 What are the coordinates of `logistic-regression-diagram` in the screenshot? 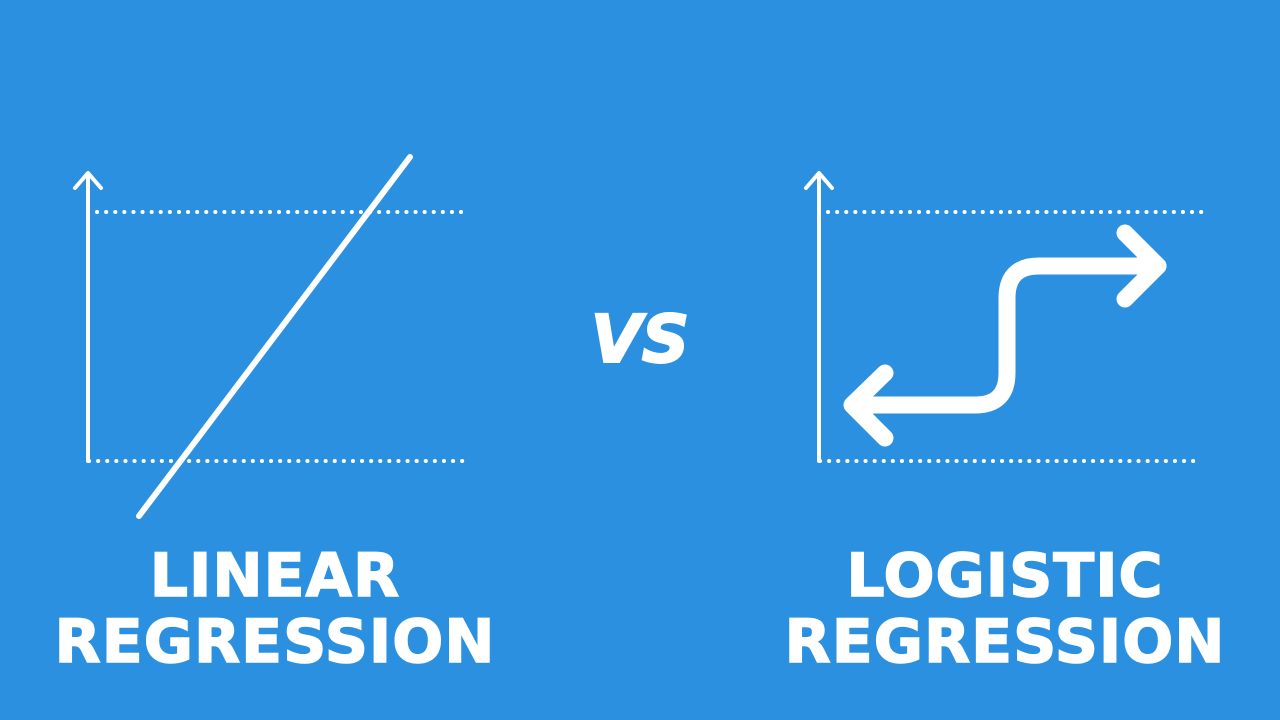 It's located at (1004, 317).